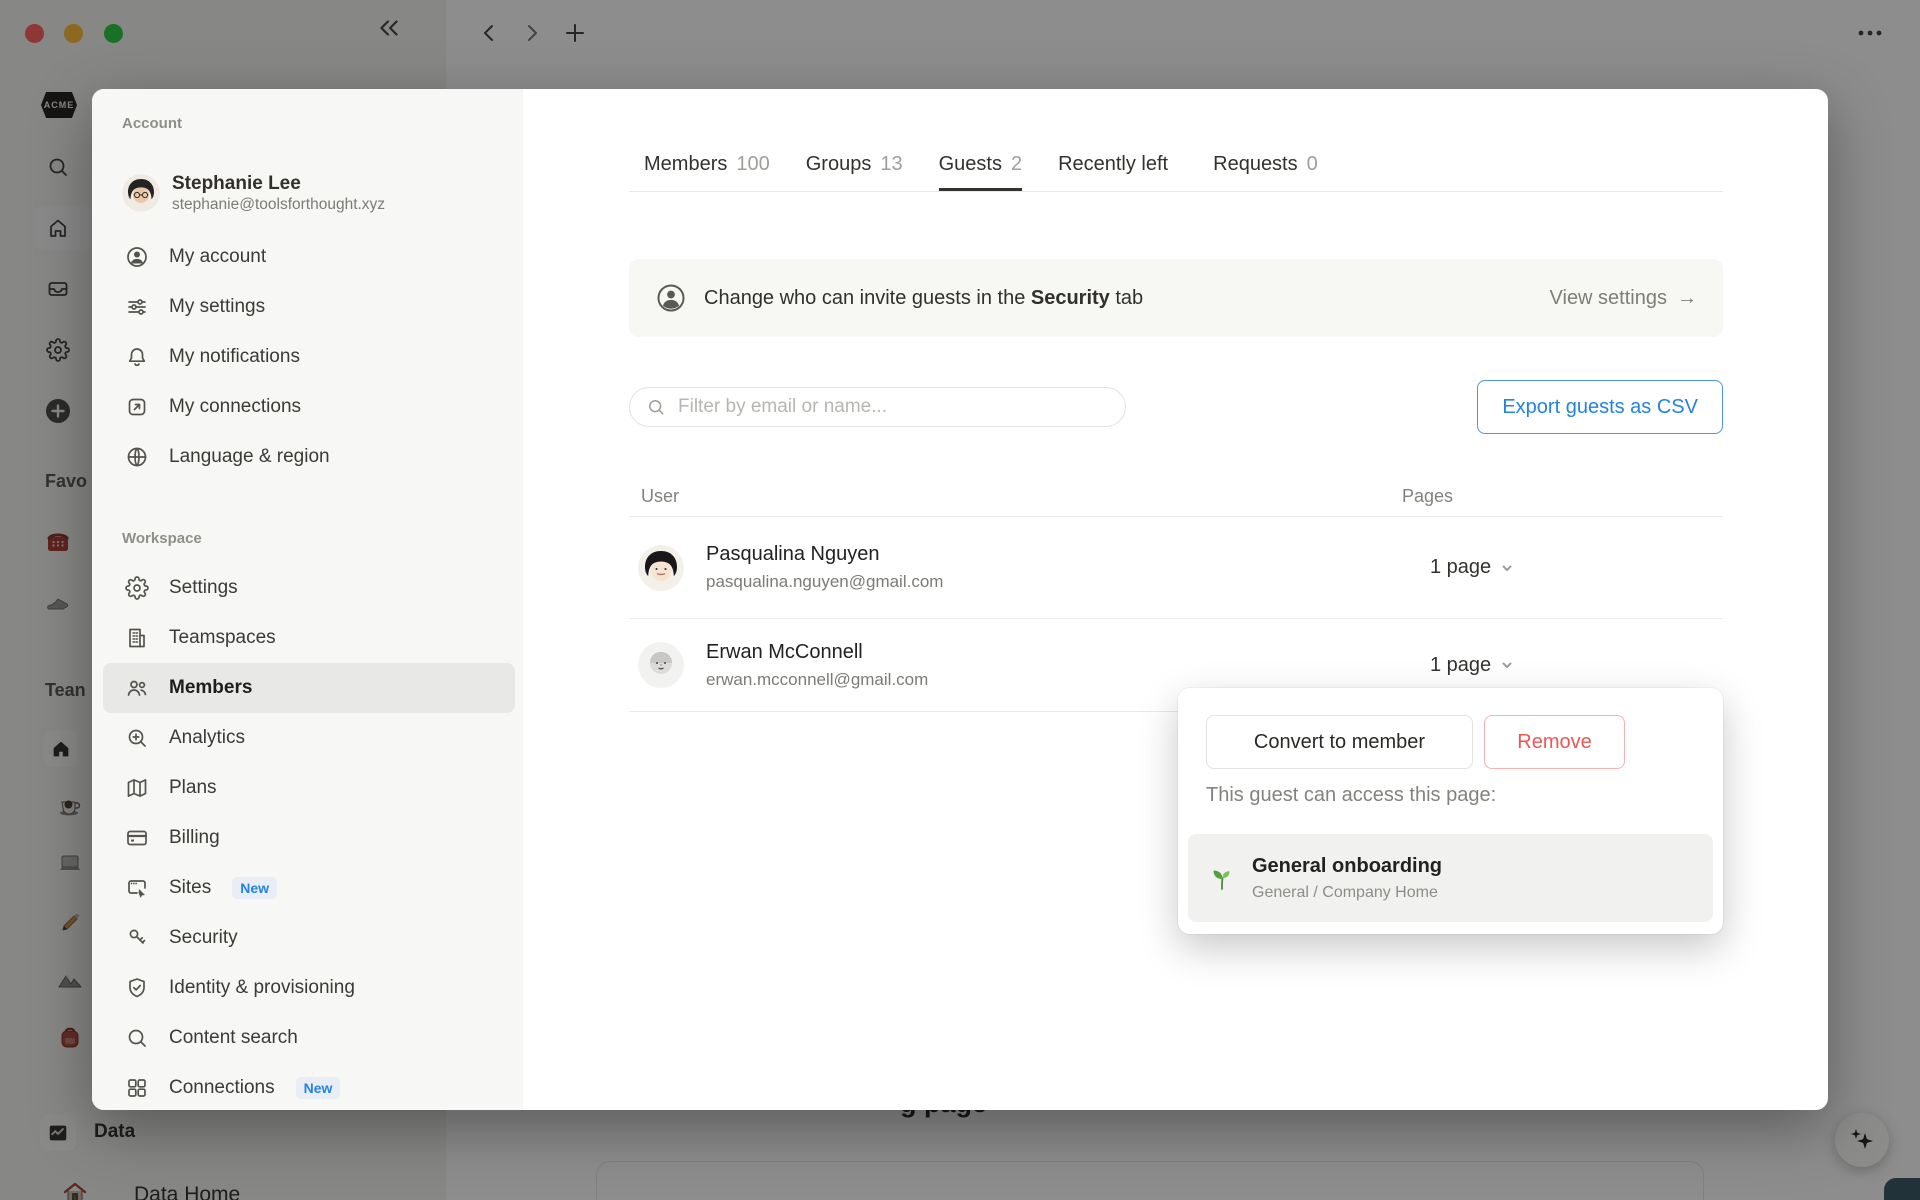  I want to click on popup-description: This guest can access this page:, so click(1351, 795).